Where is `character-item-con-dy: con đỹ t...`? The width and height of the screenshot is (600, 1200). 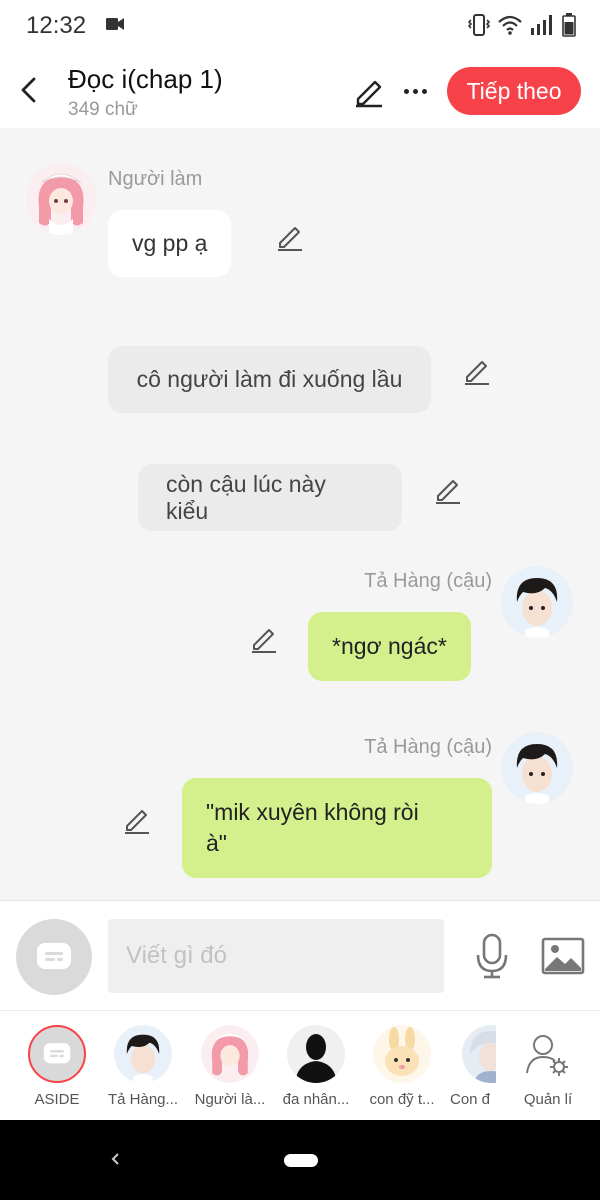 character-item-con-dy: con đỹ t... is located at coordinates (402, 1066).